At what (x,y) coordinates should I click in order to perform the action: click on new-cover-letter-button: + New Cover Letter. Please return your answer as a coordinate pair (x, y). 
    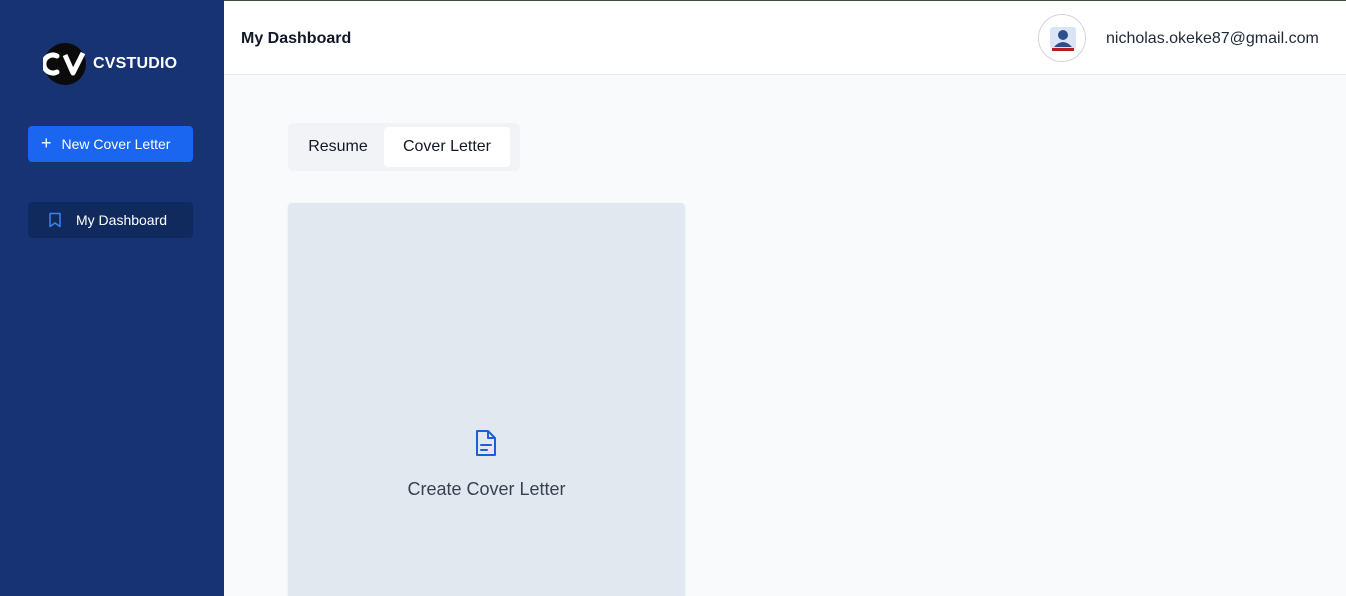
    Looking at the image, I should click on (110, 144).